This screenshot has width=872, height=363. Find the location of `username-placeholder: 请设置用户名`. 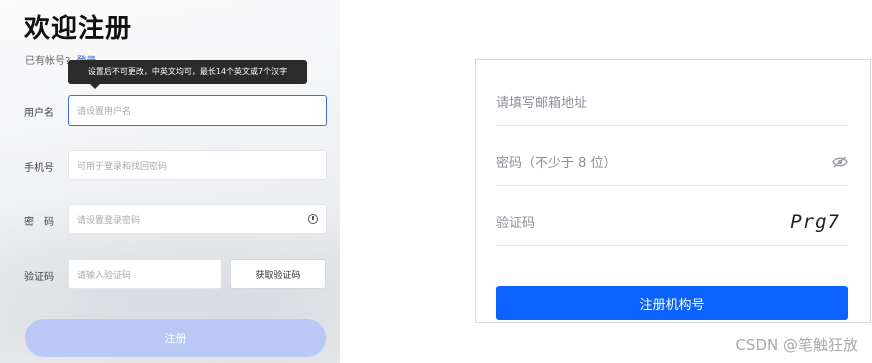

username-placeholder: 请设置用户名 is located at coordinates (104, 112).